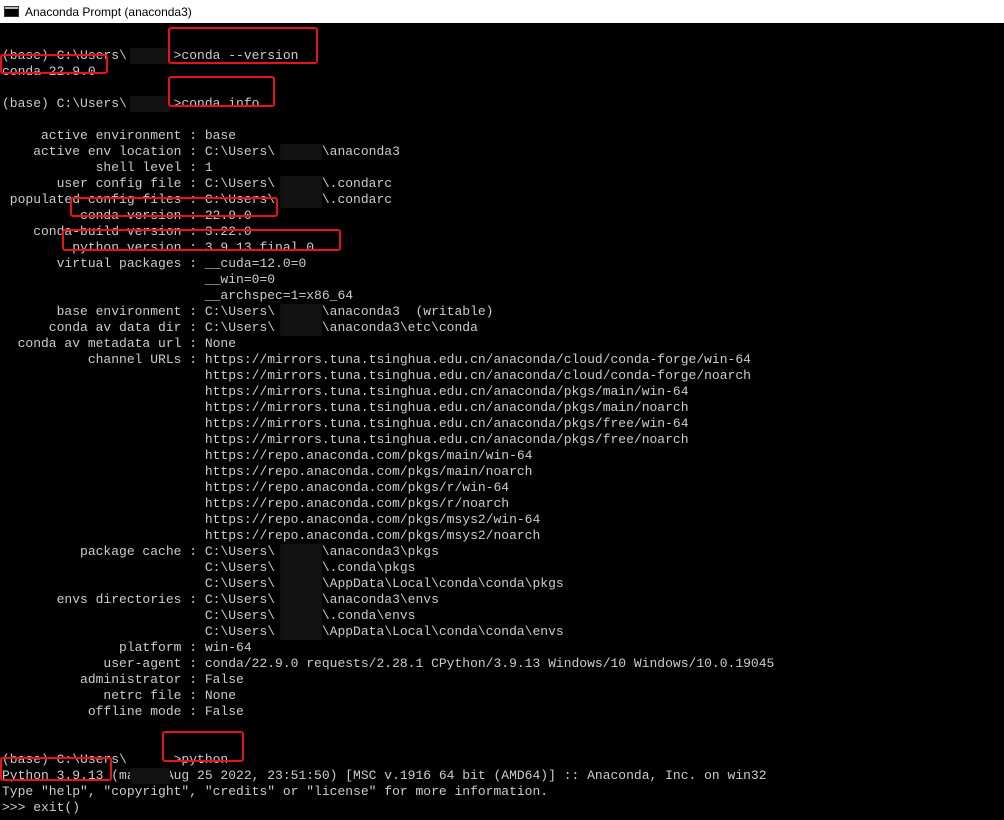 Image resolution: width=1004 pixels, height=820 pixels. I want to click on console-line: C:\Users\ \.conda\pkgs, so click(209, 567).